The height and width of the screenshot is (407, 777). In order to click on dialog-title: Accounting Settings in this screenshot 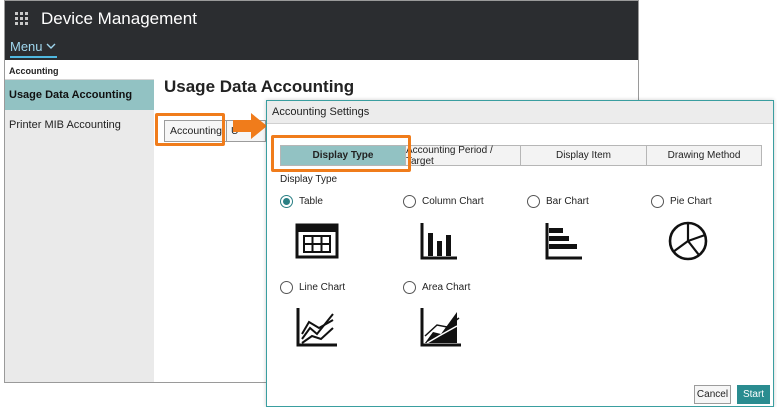, I will do `click(520, 112)`.